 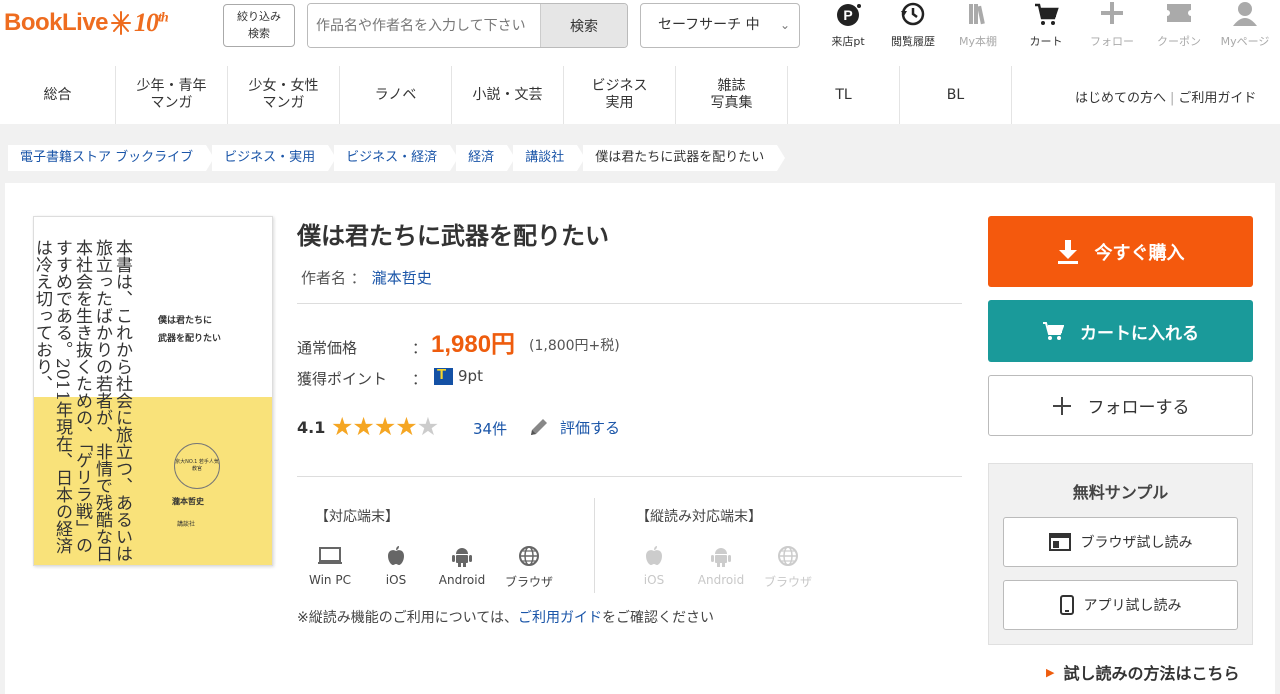 What do you see at coordinates (327, 348) in the screenshot?
I see `price-label: 通常価格` at bounding box center [327, 348].